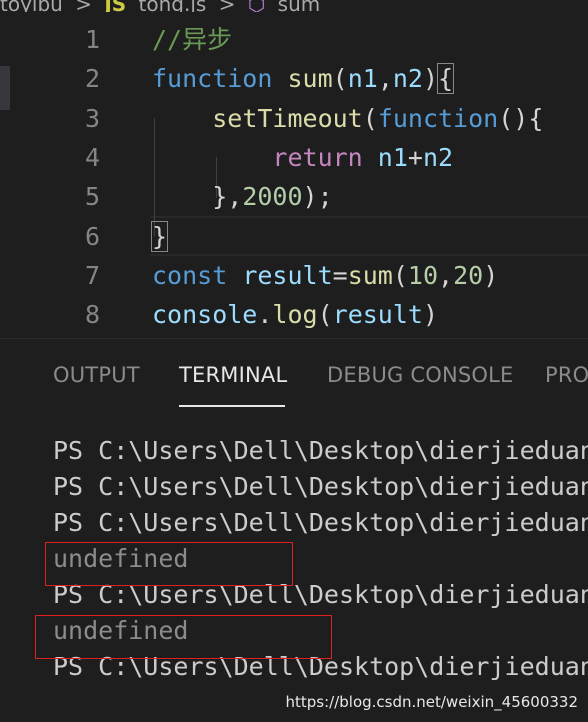 This screenshot has height=722, width=588. Describe the element at coordinates (294, 39) in the screenshot. I see `code-line: 1 //异步` at that location.